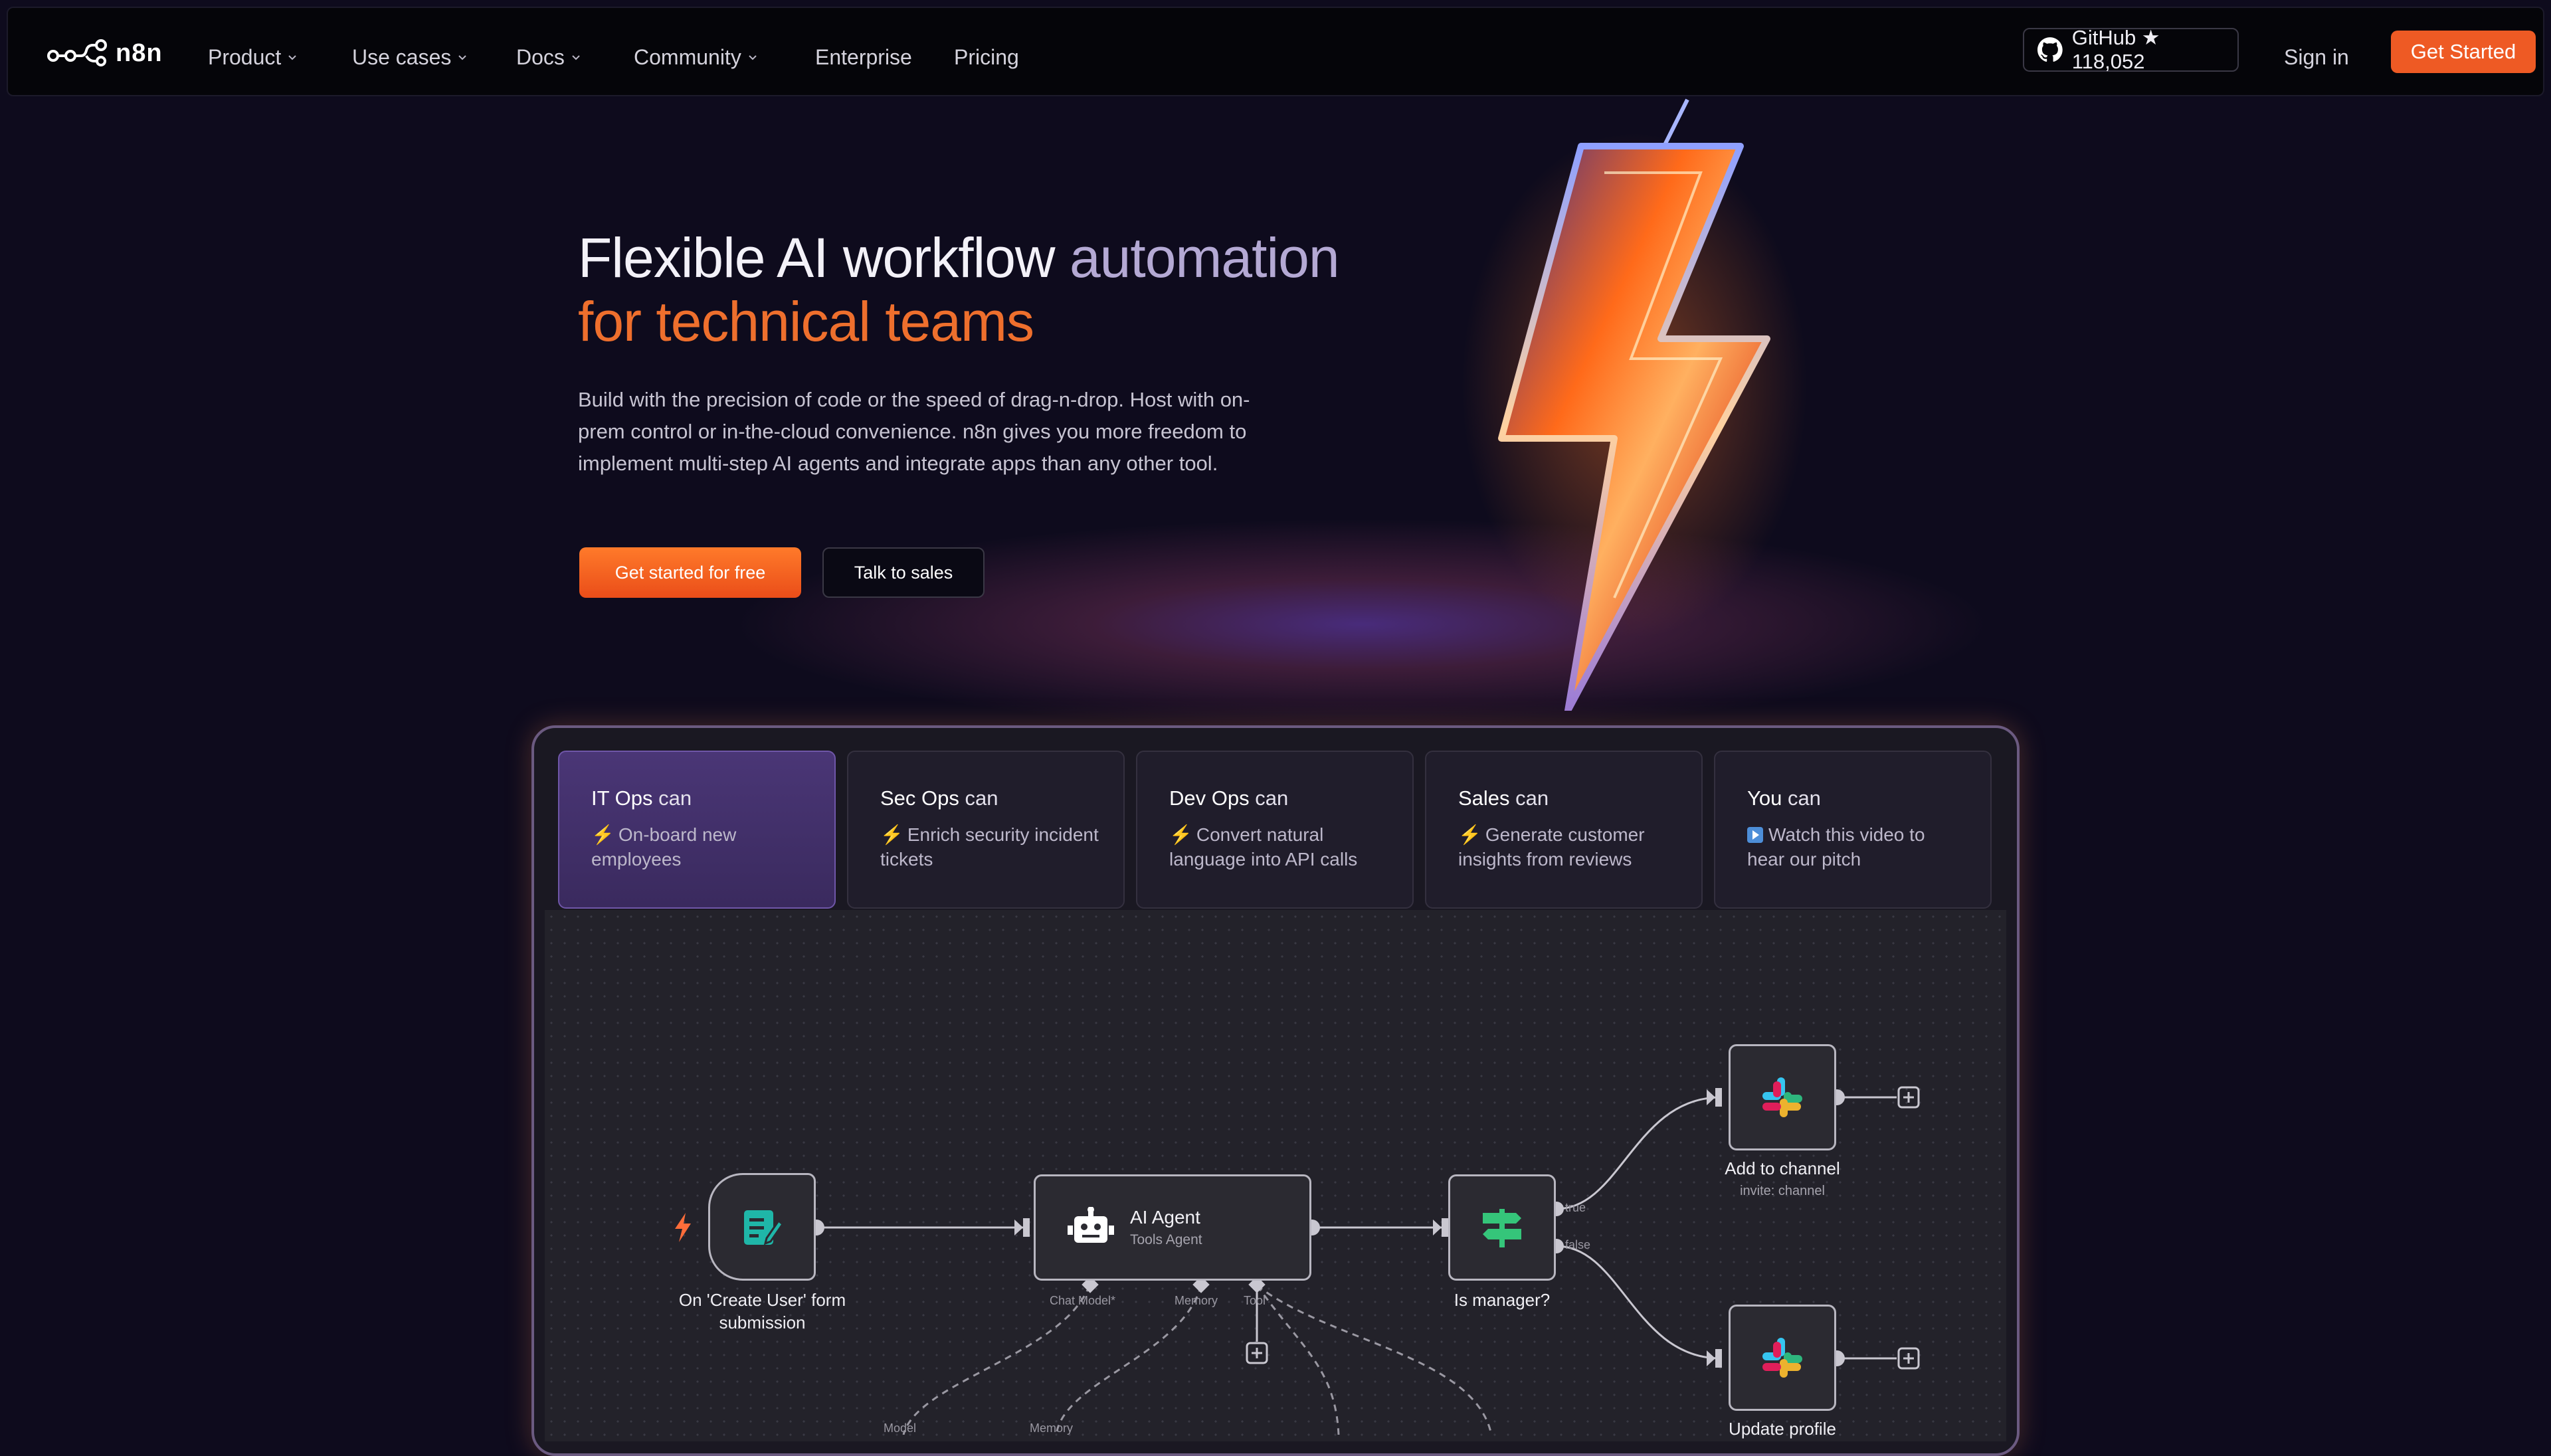  I want to click on trigger-node, so click(762, 1227).